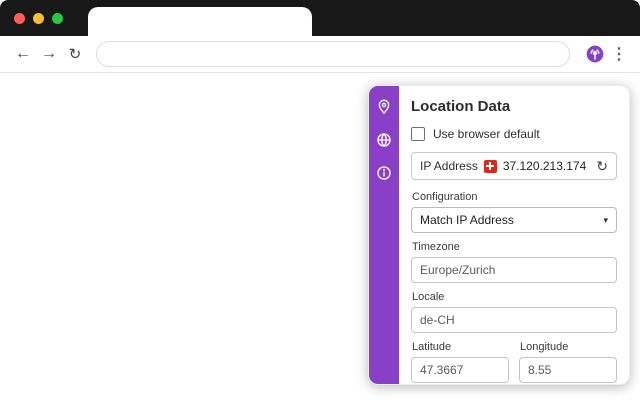 This screenshot has width=640, height=400. Describe the element at coordinates (544, 166) in the screenshot. I see `ip-address-value: 37.120.213.174` at that location.